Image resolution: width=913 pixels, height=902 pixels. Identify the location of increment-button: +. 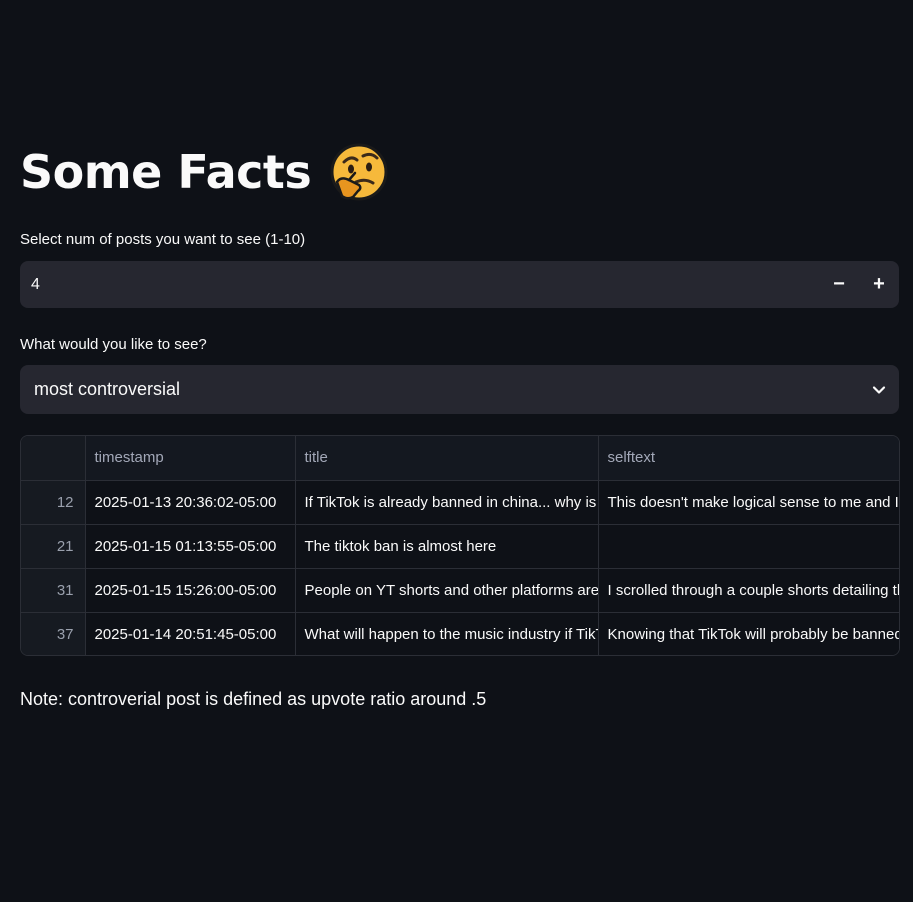
(879, 284).